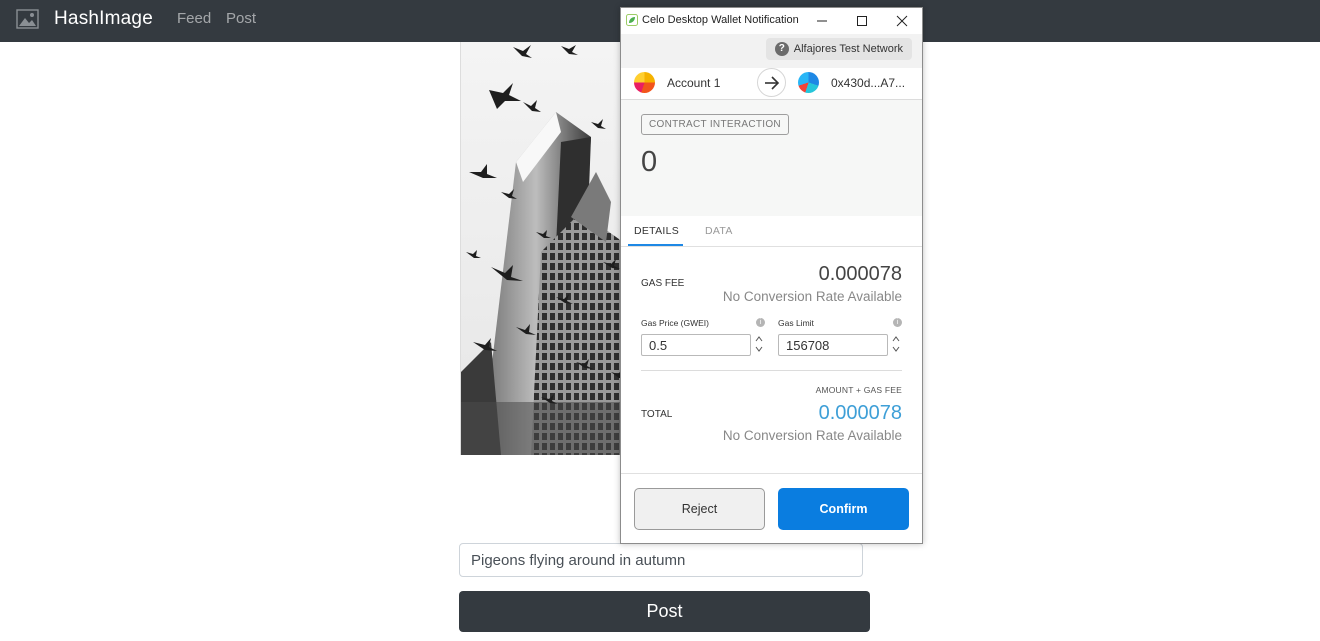 The height and width of the screenshot is (641, 1320). Describe the element at coordinates (241, 18) in the screenshot. I see `nav-post-link: Post` at that location.